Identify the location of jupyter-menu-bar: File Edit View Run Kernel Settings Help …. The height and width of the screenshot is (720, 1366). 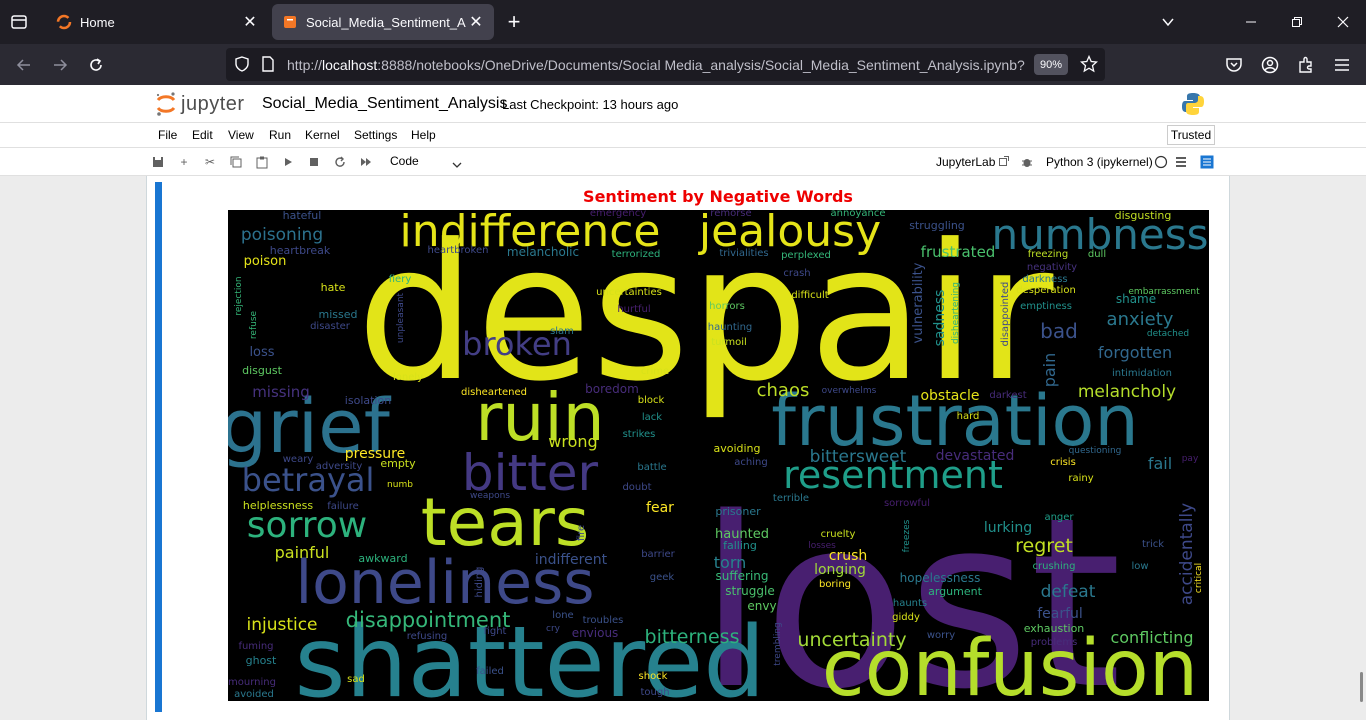
(683, 135).